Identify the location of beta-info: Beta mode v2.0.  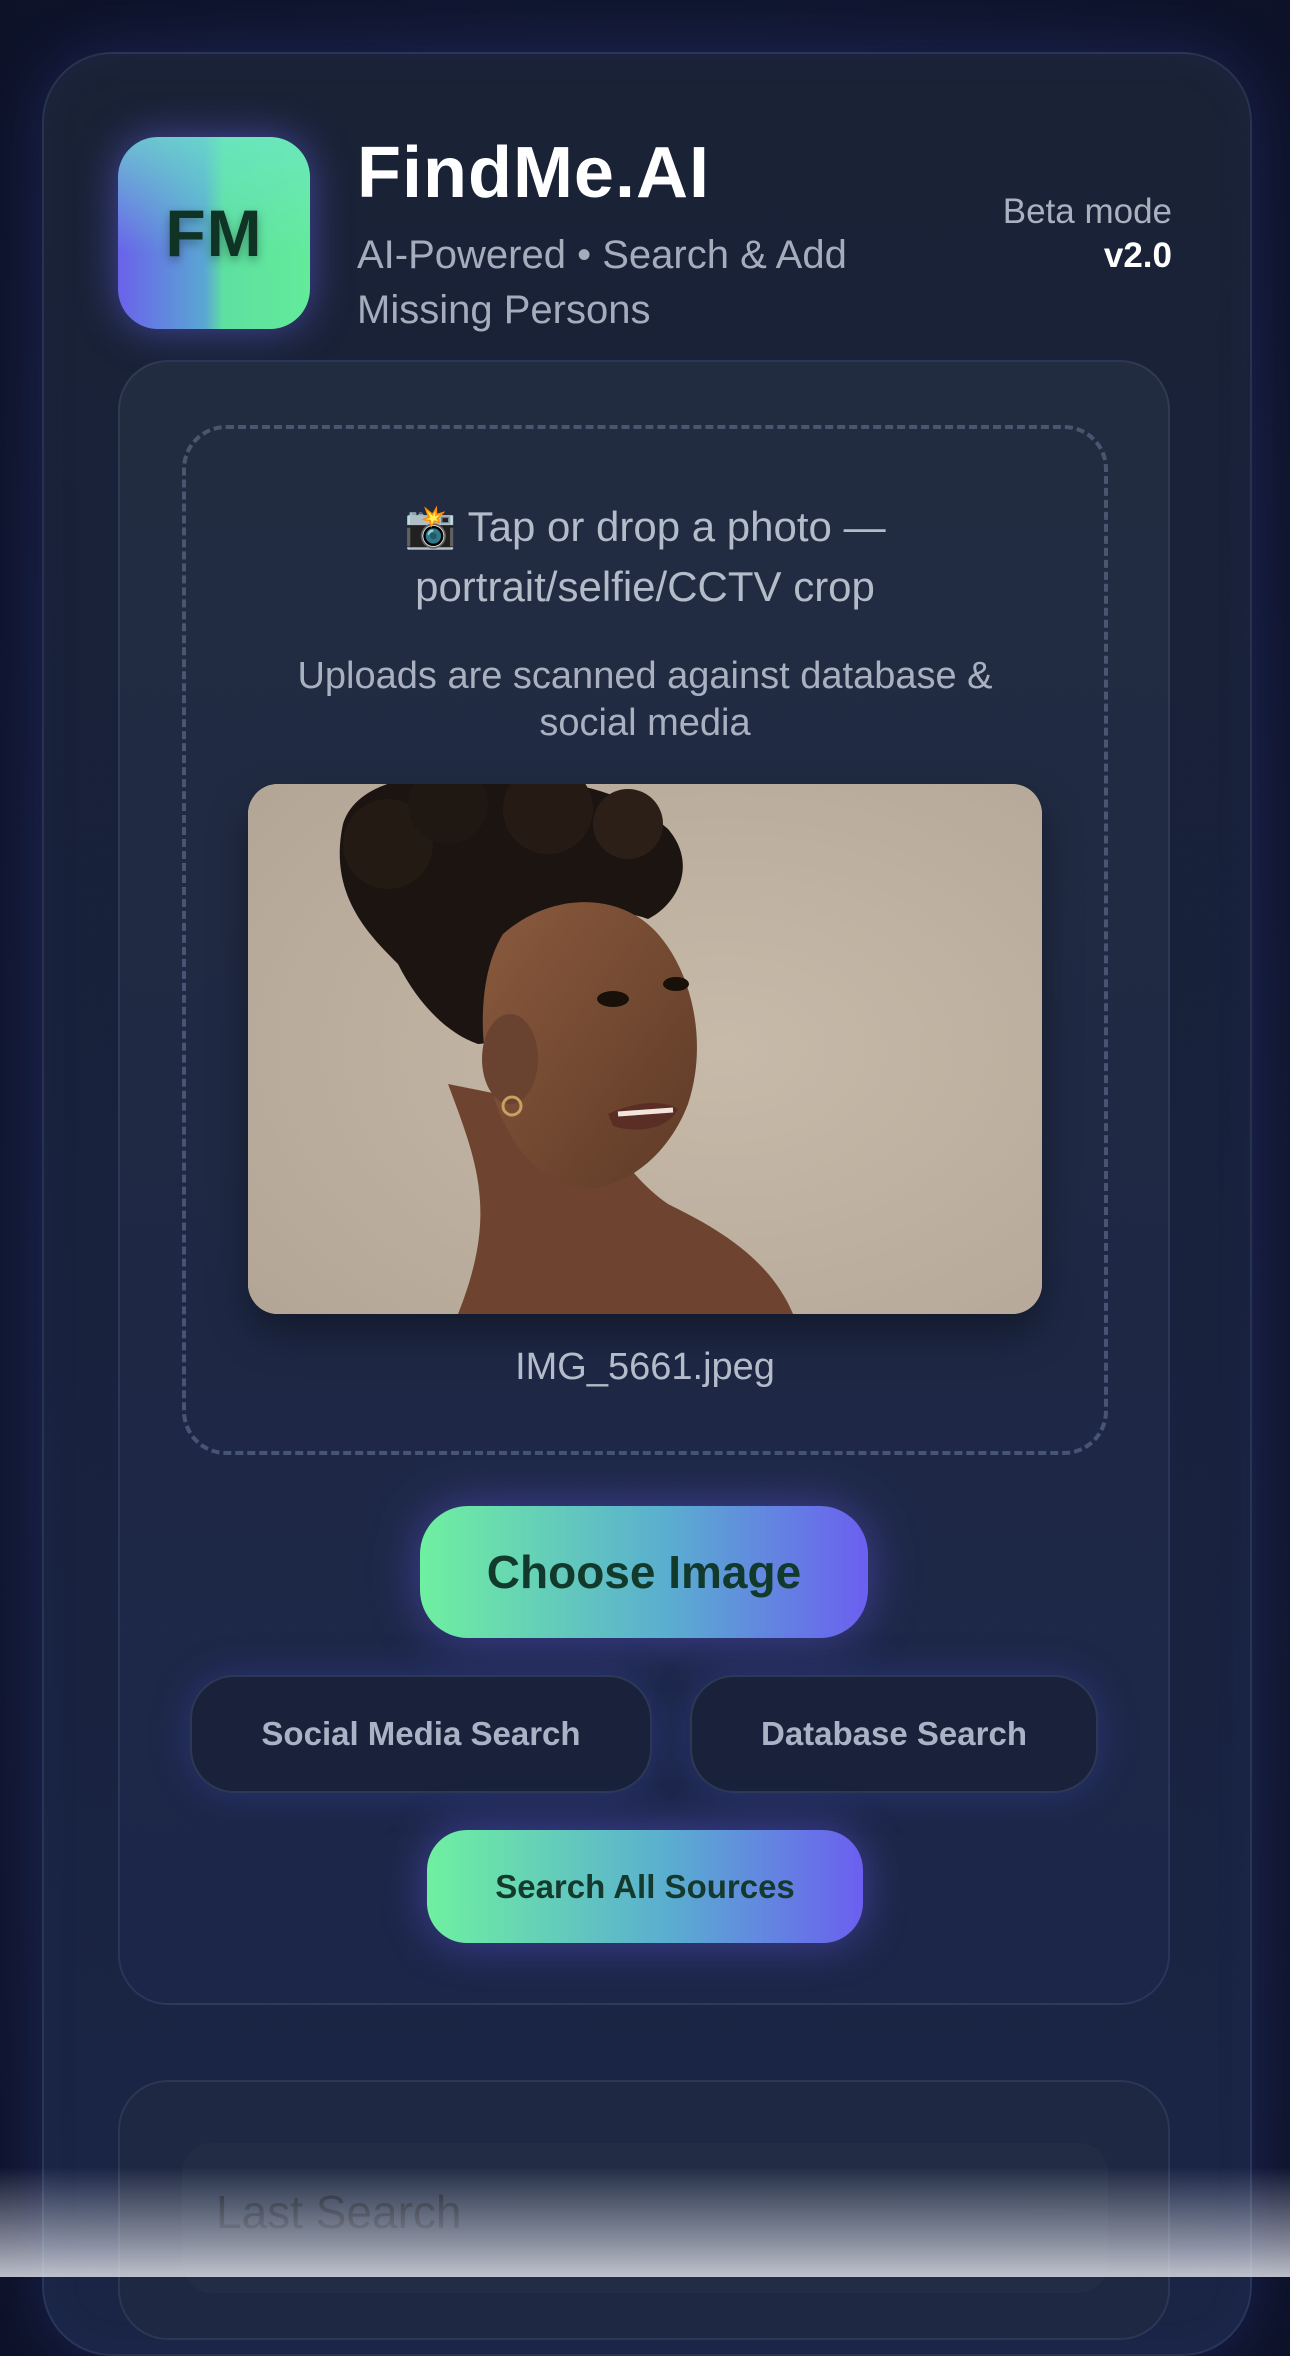
(1087, 234).